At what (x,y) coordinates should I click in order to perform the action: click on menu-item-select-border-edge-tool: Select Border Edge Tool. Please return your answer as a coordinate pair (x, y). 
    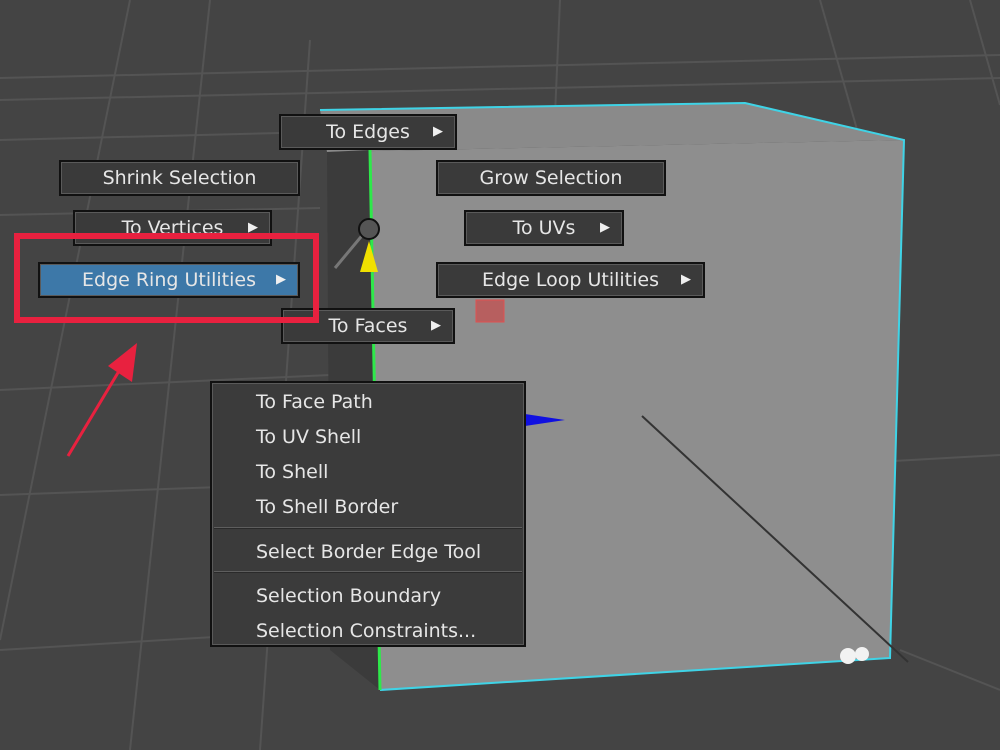
    Looking at the image, I should click on (368, 552).